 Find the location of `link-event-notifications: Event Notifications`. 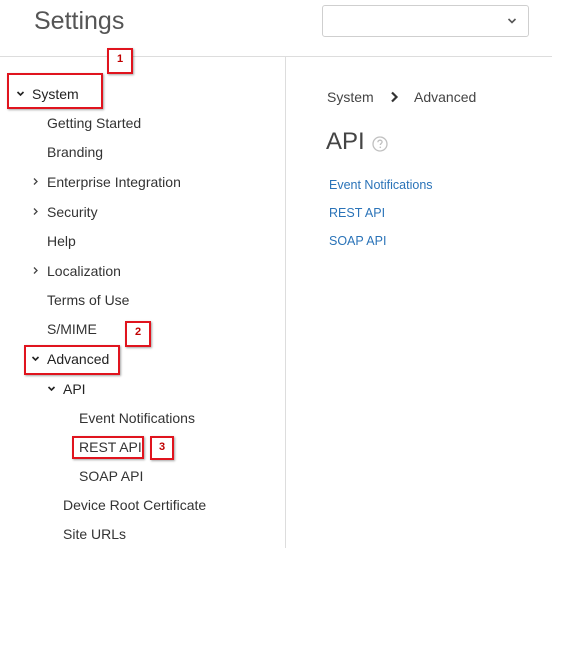

link-event-notifications: Event Notifications is located at coordinates (381, 185).